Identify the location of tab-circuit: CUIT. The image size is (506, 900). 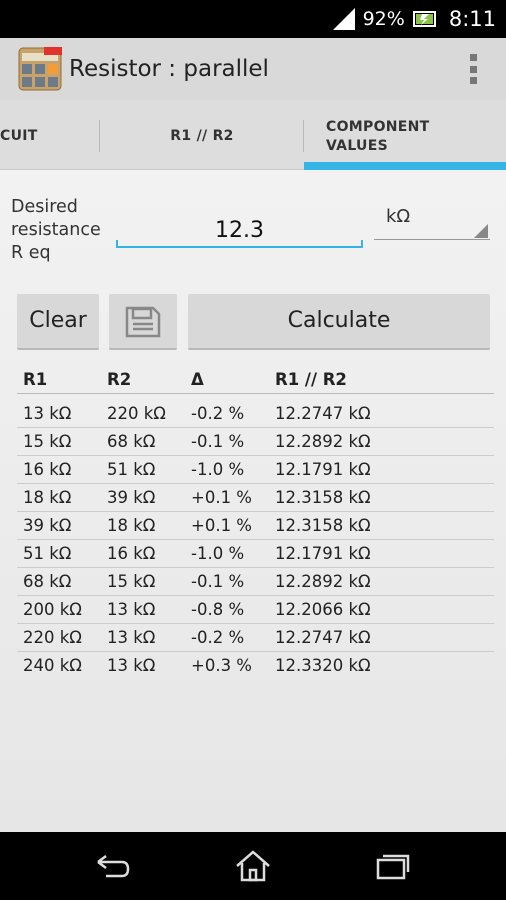
(50, 135).